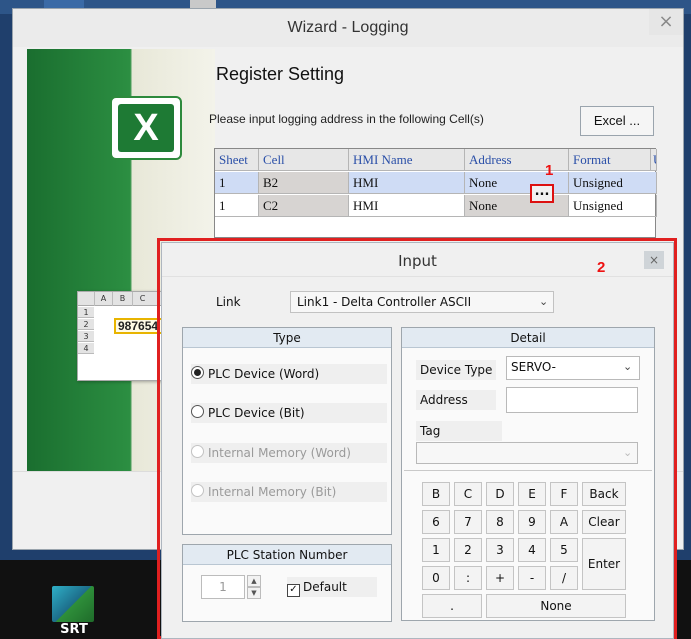  Describe the element at coordinates (601, 267) in the screenshot. I see `callout-marker-2: 2` at that location.